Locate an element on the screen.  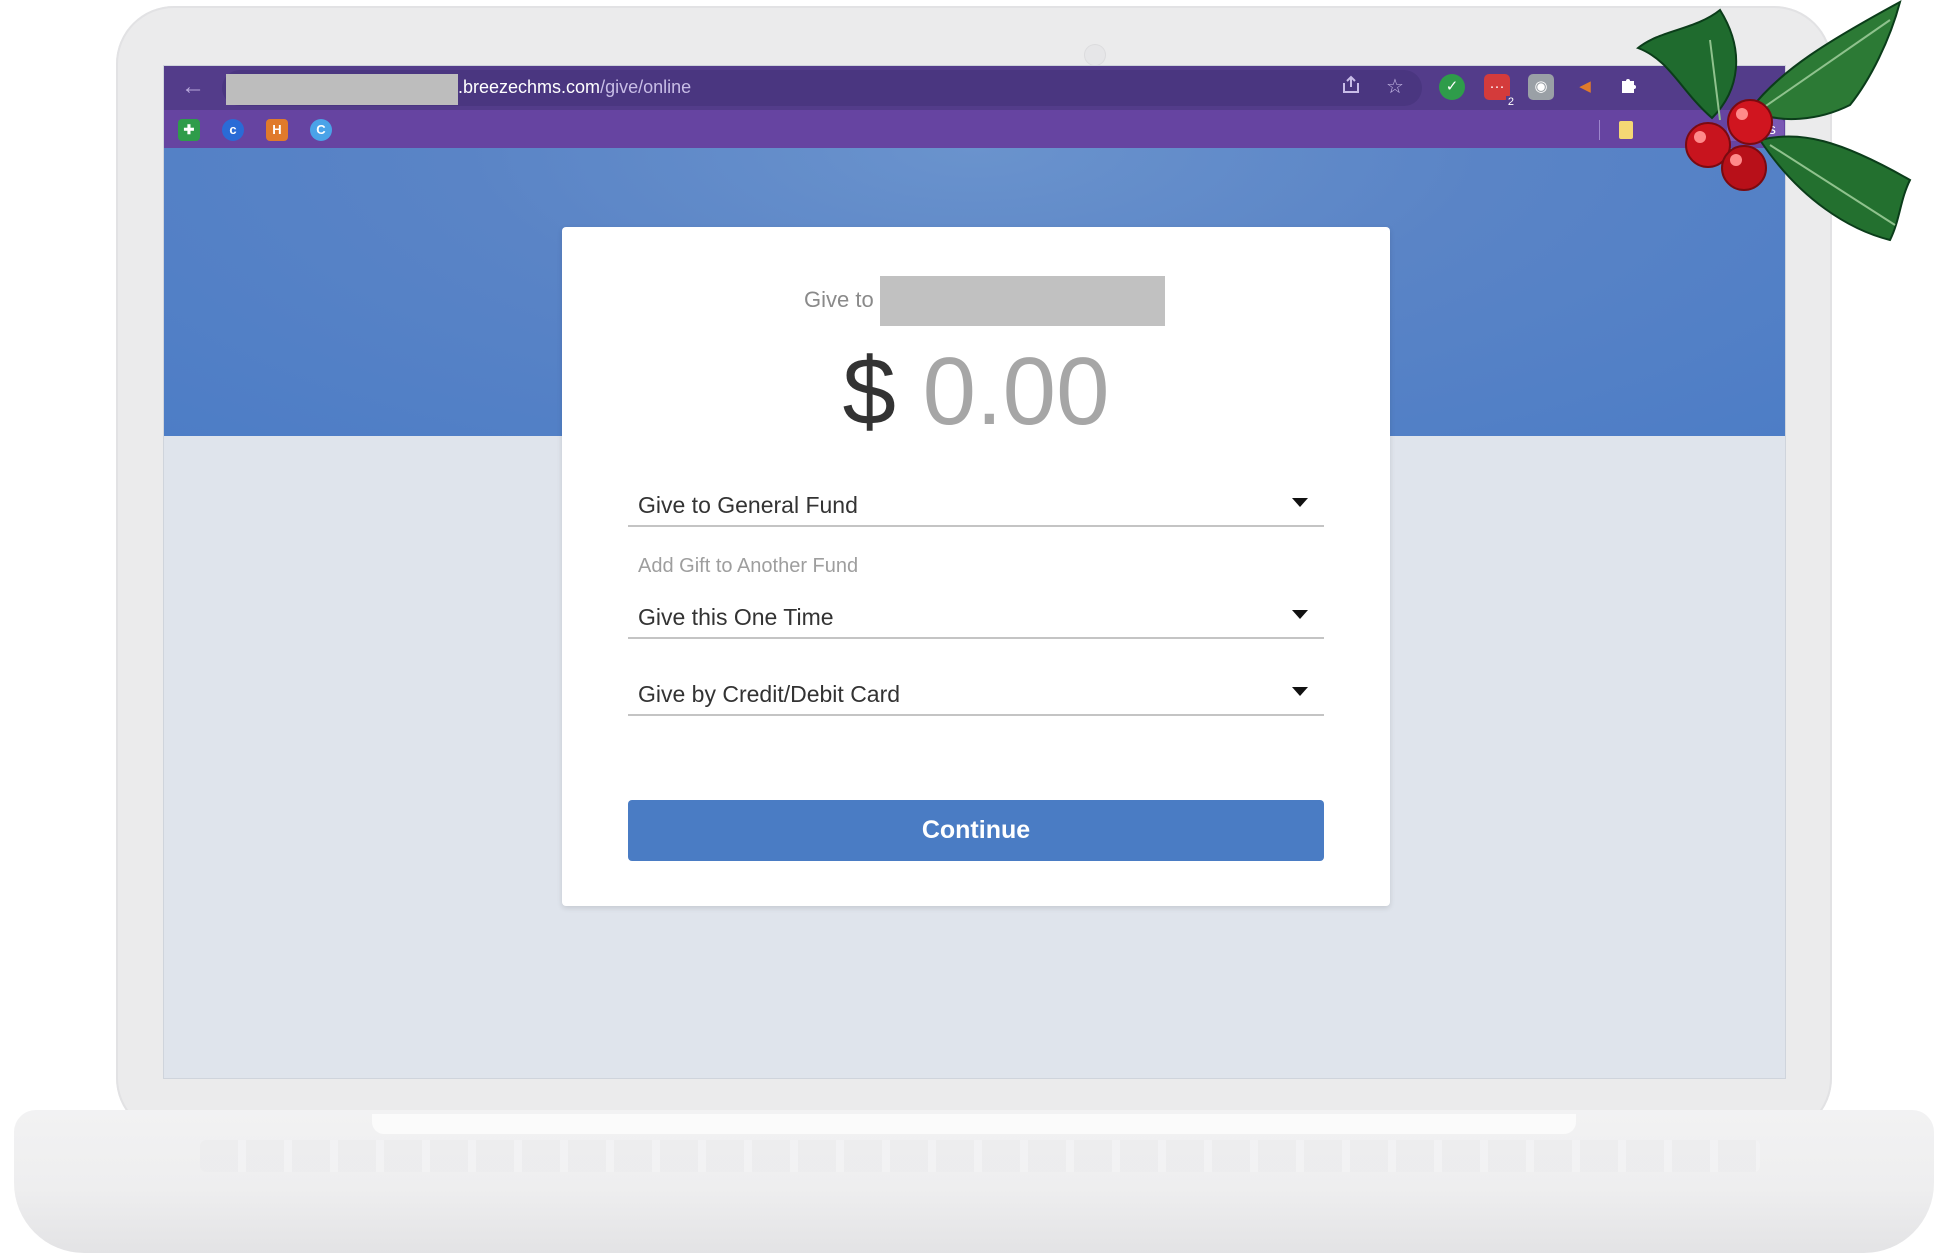
fund-select: Give to General Fund is located at coordinates (976, 499).